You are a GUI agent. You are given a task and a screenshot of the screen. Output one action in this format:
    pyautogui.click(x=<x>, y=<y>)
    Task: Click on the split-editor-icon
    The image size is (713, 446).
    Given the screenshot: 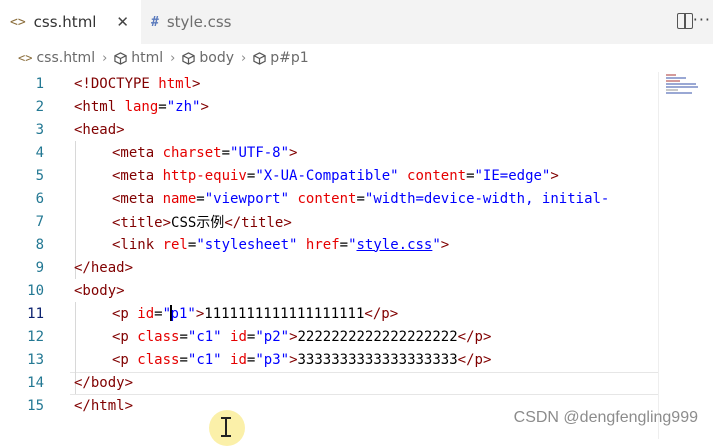 What is the action you would take?
    pyautogui.click(x=685, y=21)
    